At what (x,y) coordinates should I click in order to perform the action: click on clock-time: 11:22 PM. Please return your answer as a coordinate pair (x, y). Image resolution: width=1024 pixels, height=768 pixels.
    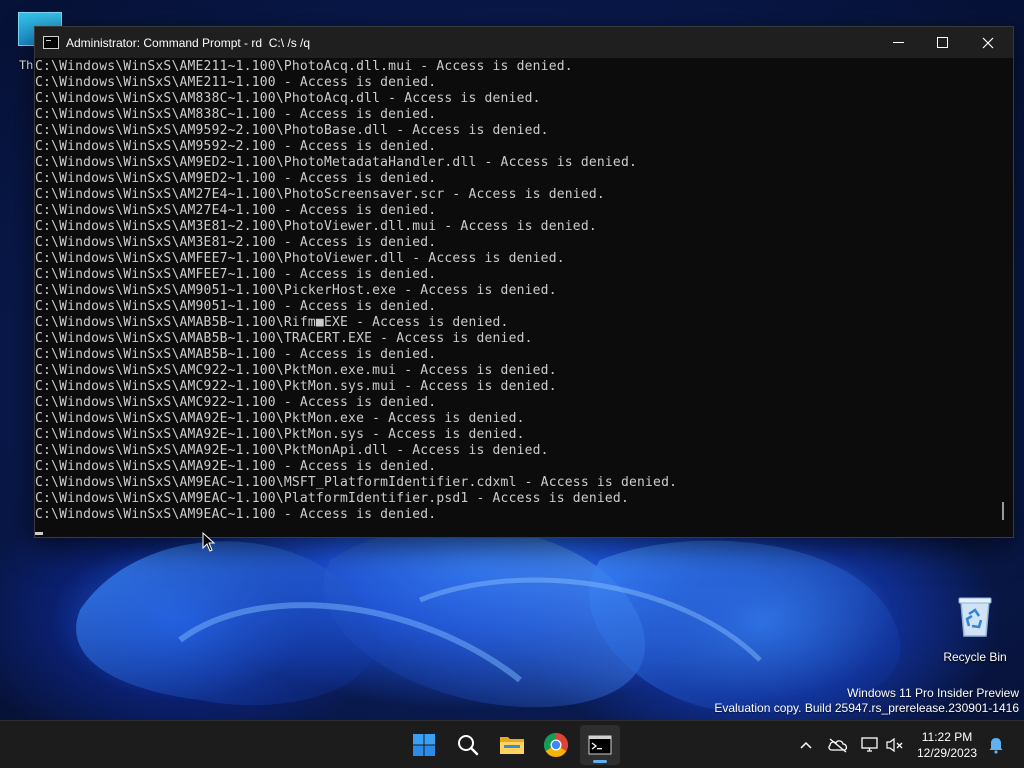
    Looking at the image, I should click on (947, 737).